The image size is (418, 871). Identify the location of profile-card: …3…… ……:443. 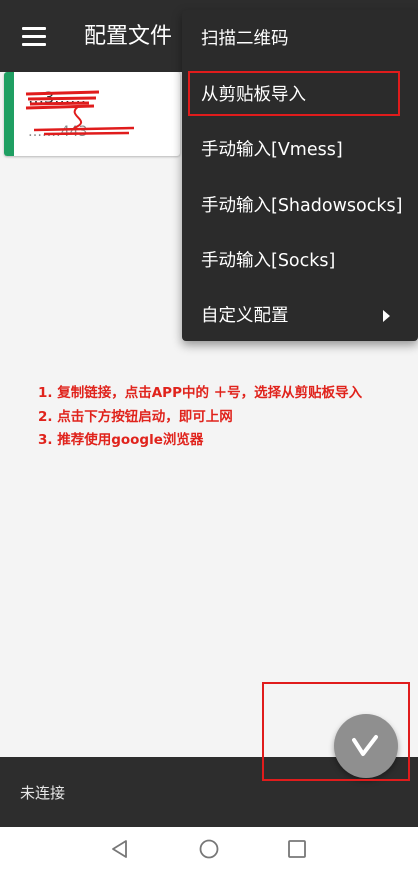
(92, 114).